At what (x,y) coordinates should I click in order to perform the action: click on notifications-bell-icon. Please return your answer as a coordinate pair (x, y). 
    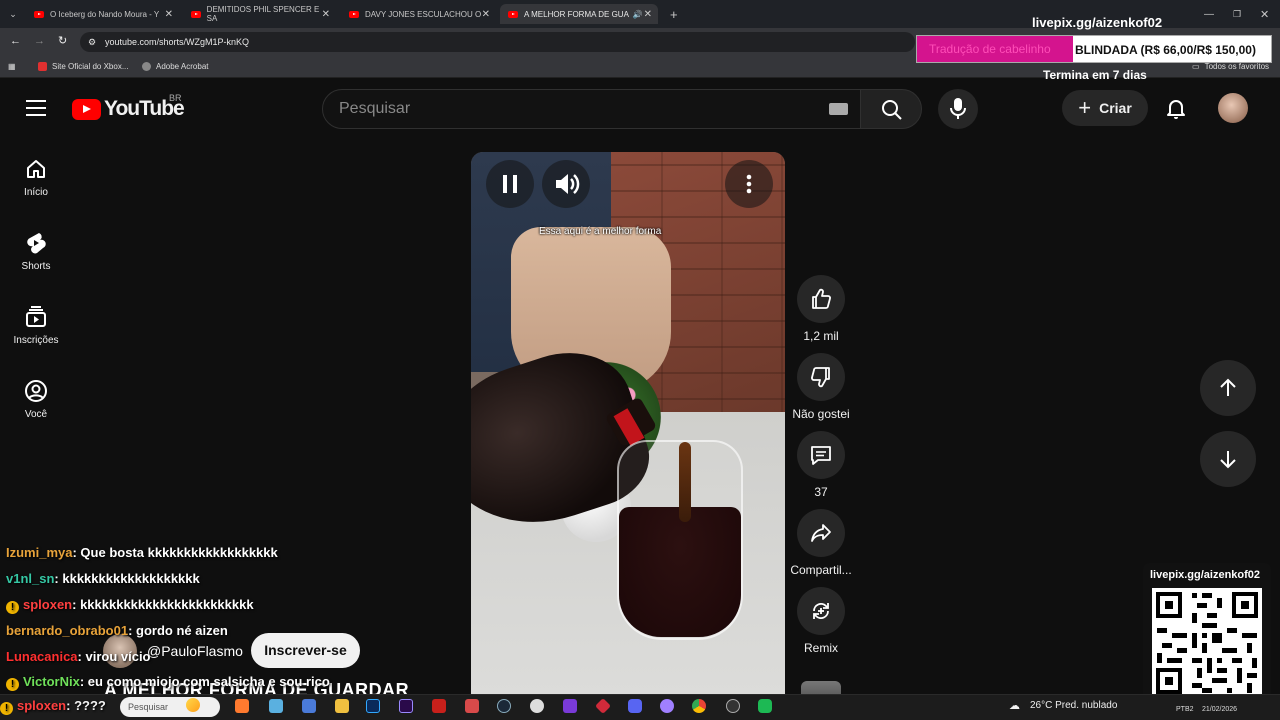
    Looking at the image, I should click on (1176, 108).